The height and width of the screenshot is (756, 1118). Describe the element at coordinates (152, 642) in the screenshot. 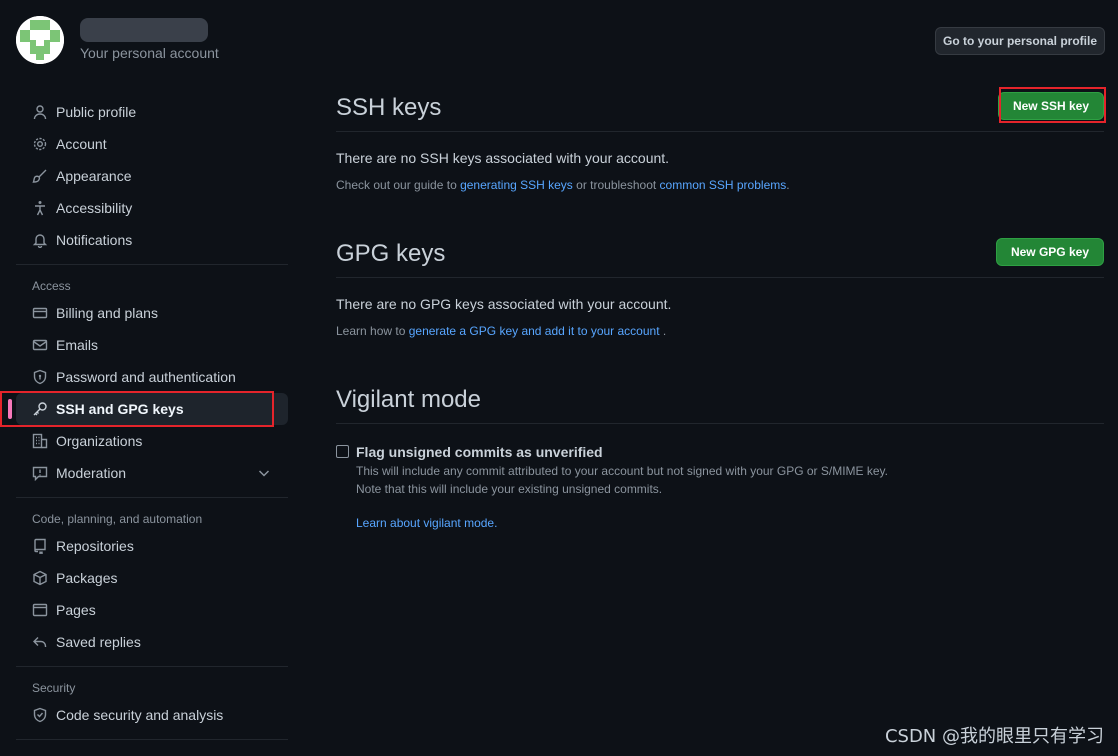

I see `sidebar-item-saved-replies: Saved replies` at that location.